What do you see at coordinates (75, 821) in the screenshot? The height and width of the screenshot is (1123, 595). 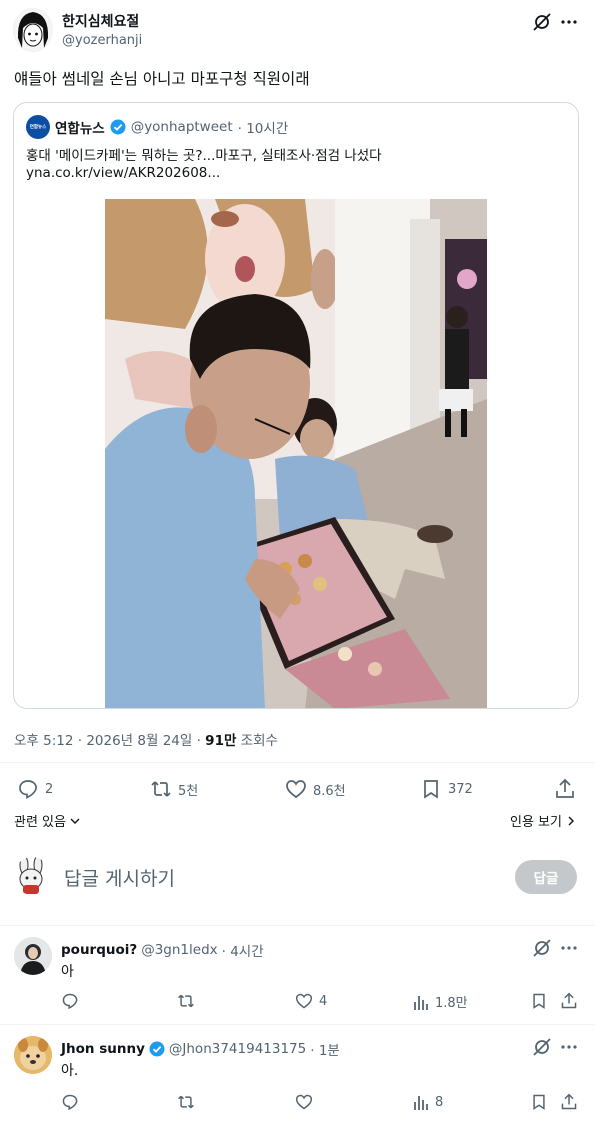 I see `chevron-down-icon` at bounding box center [75, 821].